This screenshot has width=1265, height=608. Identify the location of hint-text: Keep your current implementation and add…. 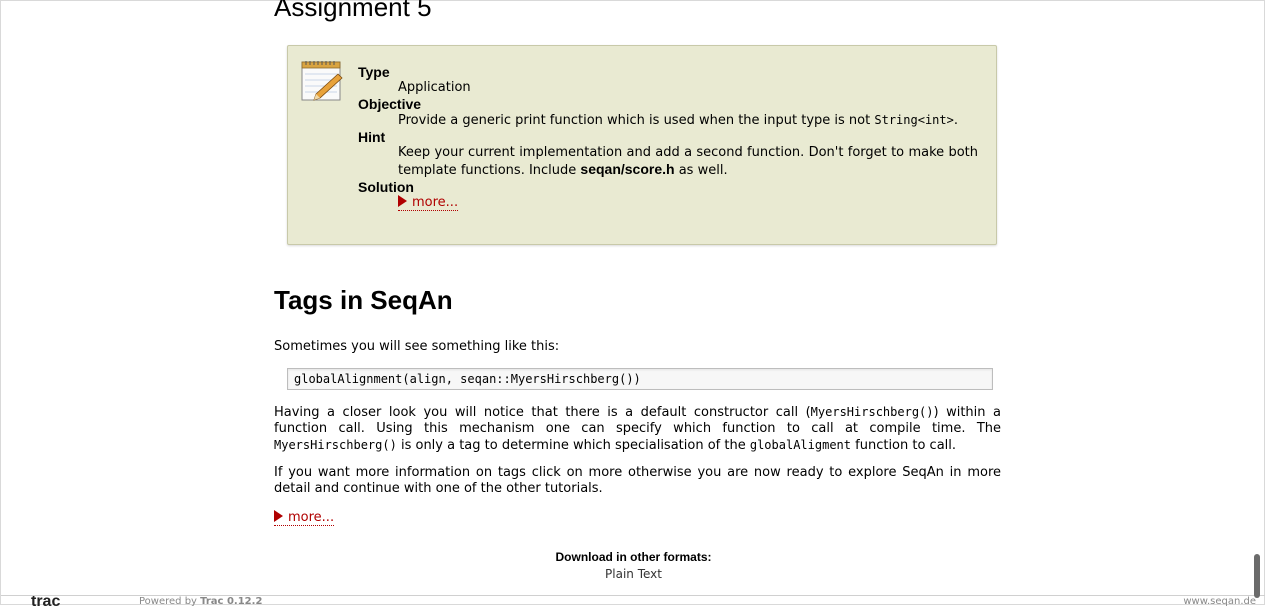
(688, 161).